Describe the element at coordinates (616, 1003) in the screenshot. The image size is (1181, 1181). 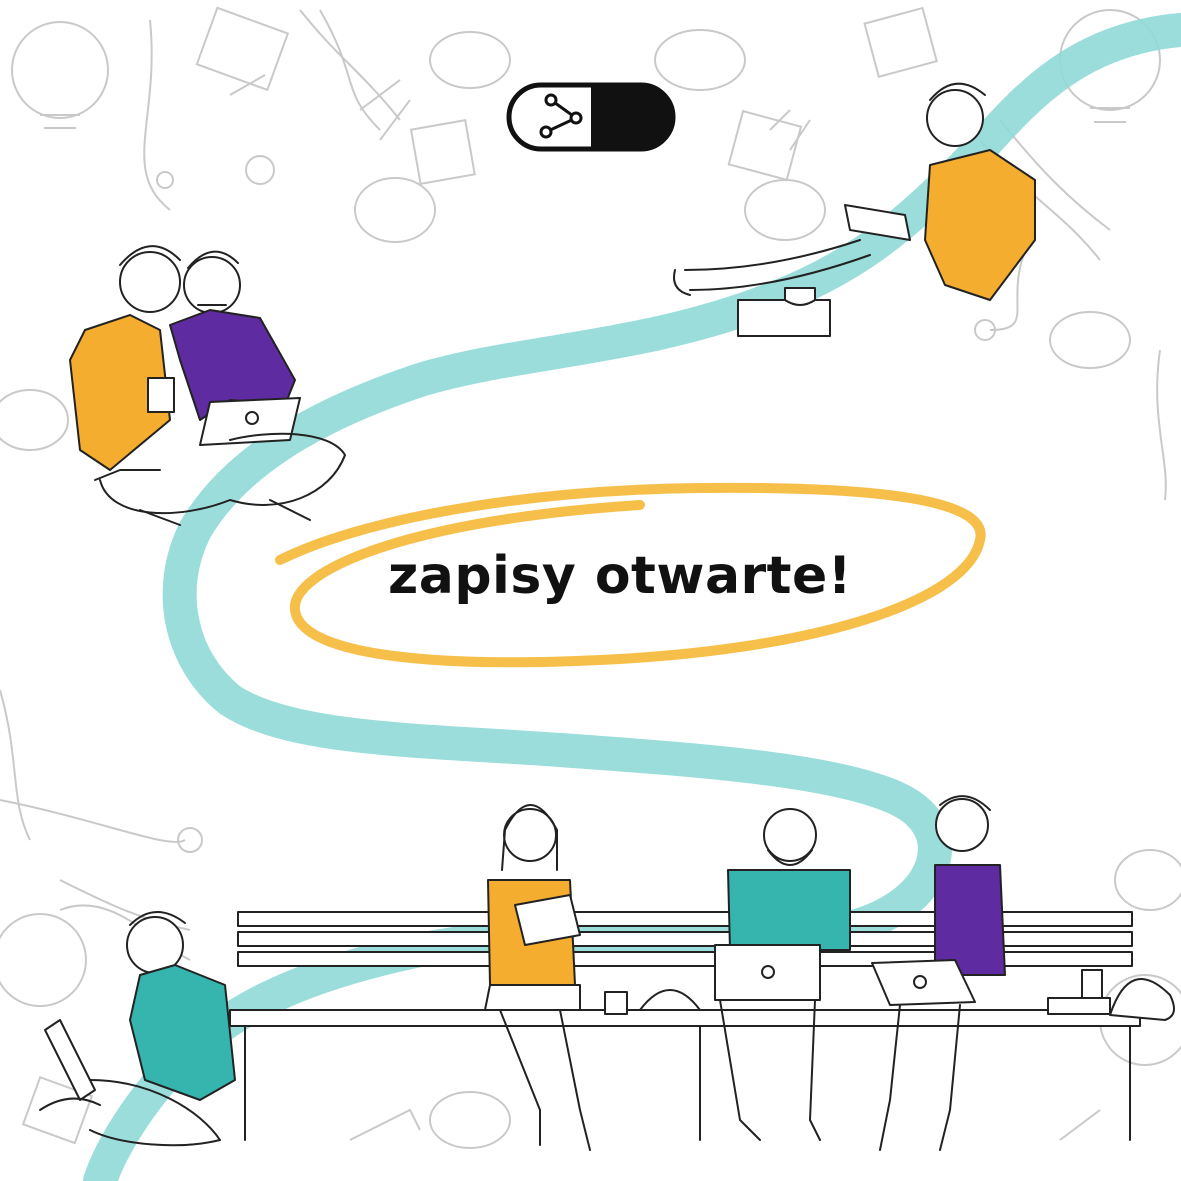
I see `coffee-cup-icon` at that location.